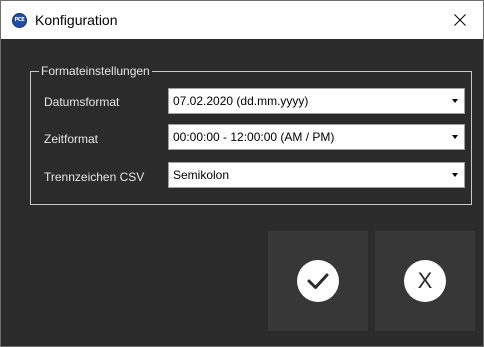  Describe the element at coordinates (76, 20) in the screenshot. I see `window-title: Konfiguration` at that location.